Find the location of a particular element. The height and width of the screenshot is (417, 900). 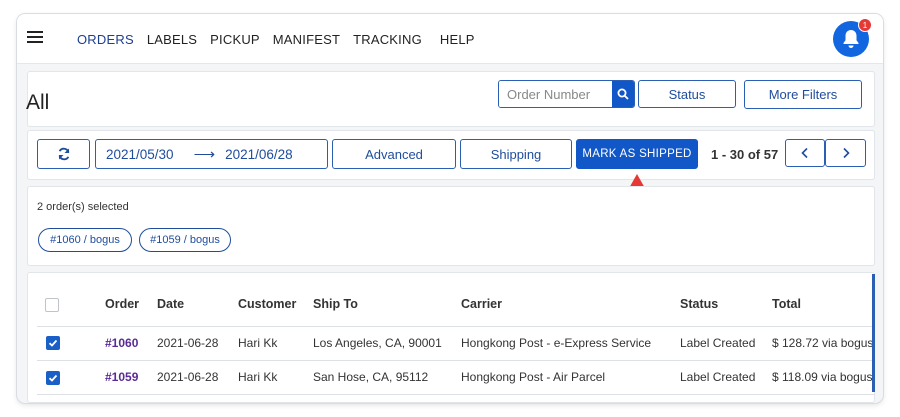

date-to: 2021/06/28 is located at coordinates (259, 154).